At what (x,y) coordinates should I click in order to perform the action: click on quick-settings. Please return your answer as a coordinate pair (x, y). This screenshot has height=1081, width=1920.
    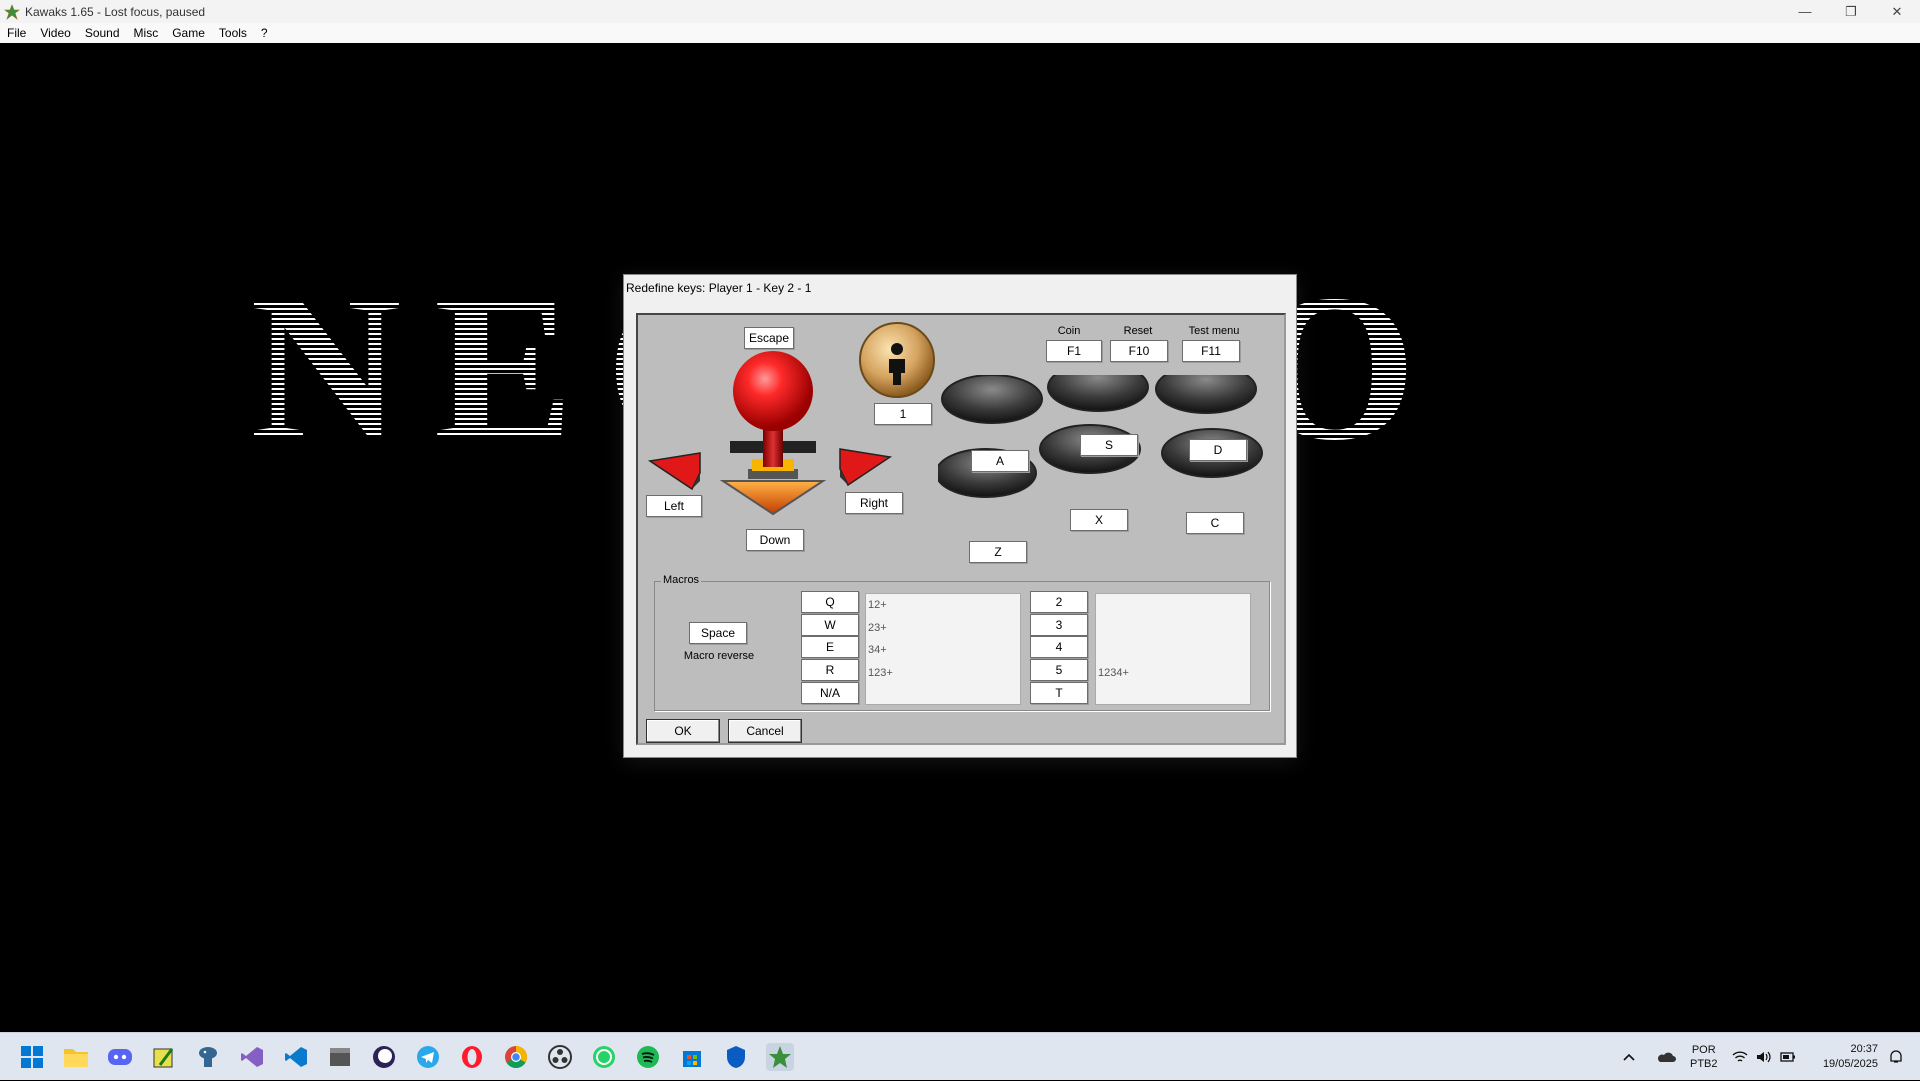
    Looking at the image, I should click on (1764, 1057).